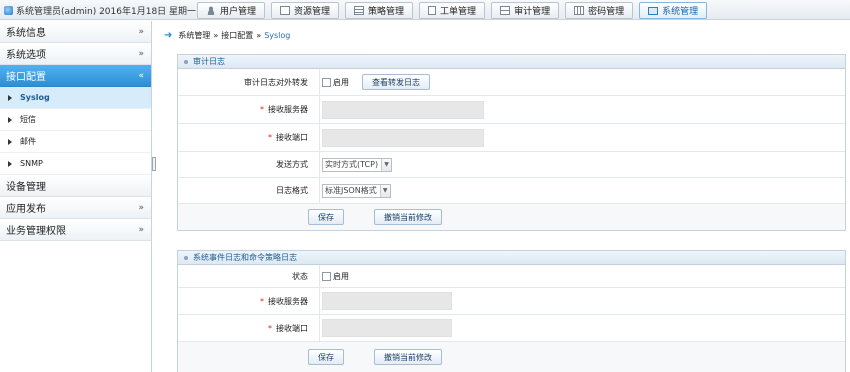 This screenshot has height=372, width=850. What do you see at coordinates (511, 191) in the screenshot?
I see `form-row-log-format: 日志格式 标准JSON格式 ▼` at bounding box center [511, 191].